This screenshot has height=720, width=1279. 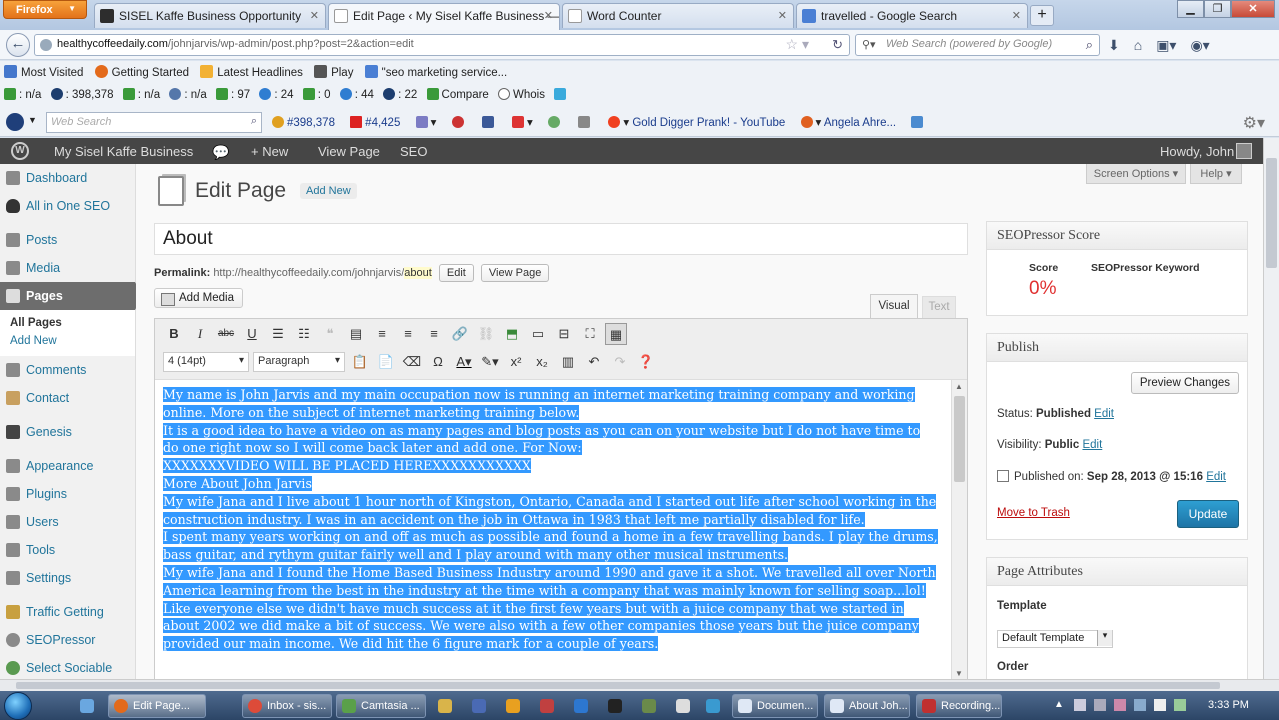 I want to click on highlight-button: ✎▾, so click(x=490, y=362).